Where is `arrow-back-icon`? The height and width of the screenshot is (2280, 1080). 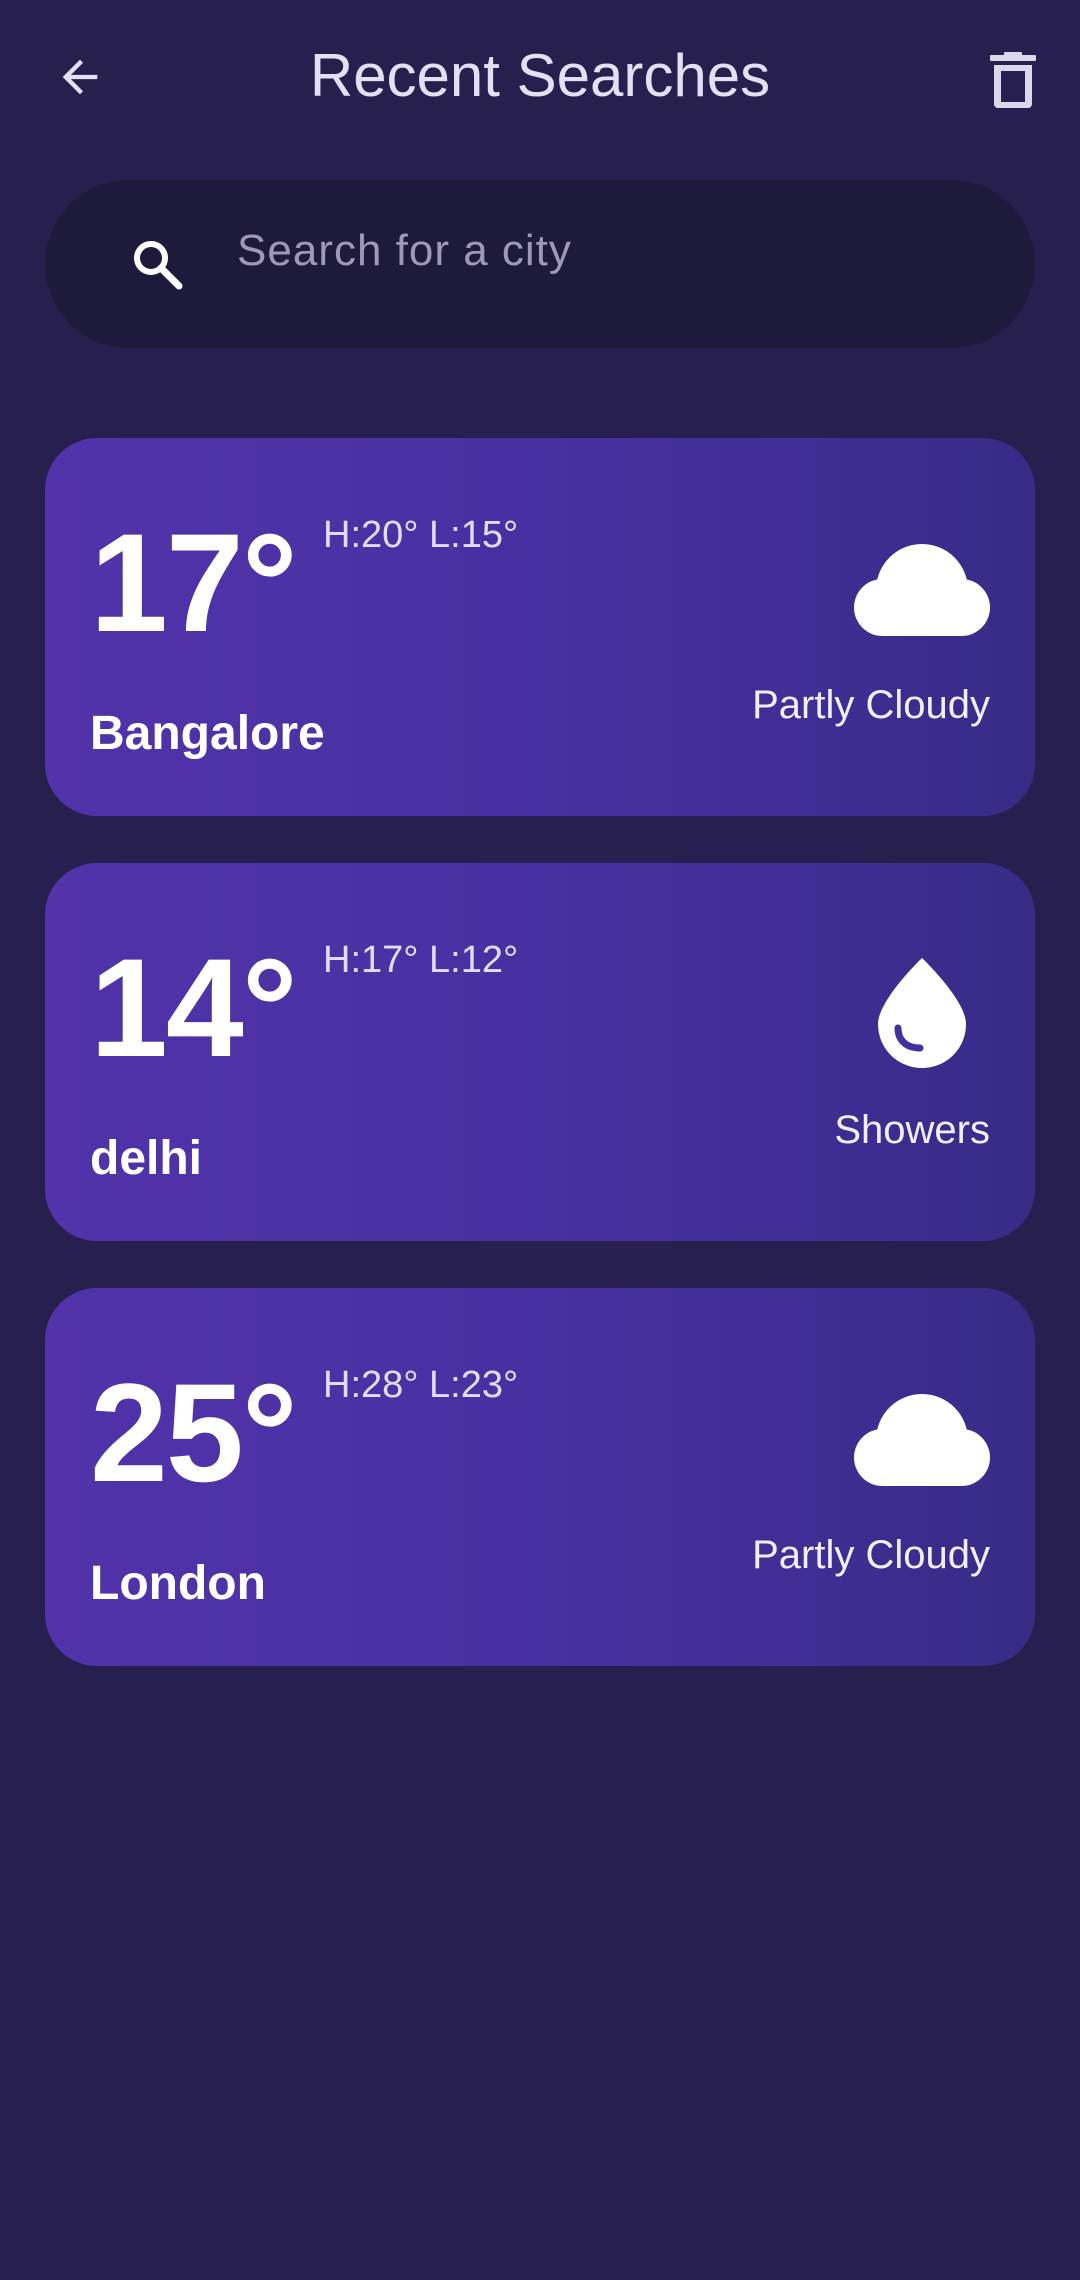 arrow-back-icon is located at coordinates (80, 77).